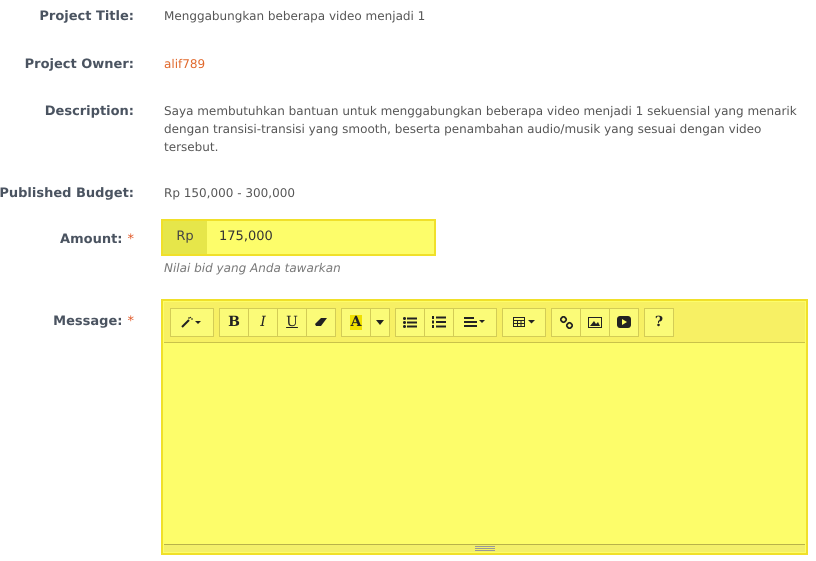 This screenshot has width=816, height=561. I want to click on eraser-icon, so click(321, 322).